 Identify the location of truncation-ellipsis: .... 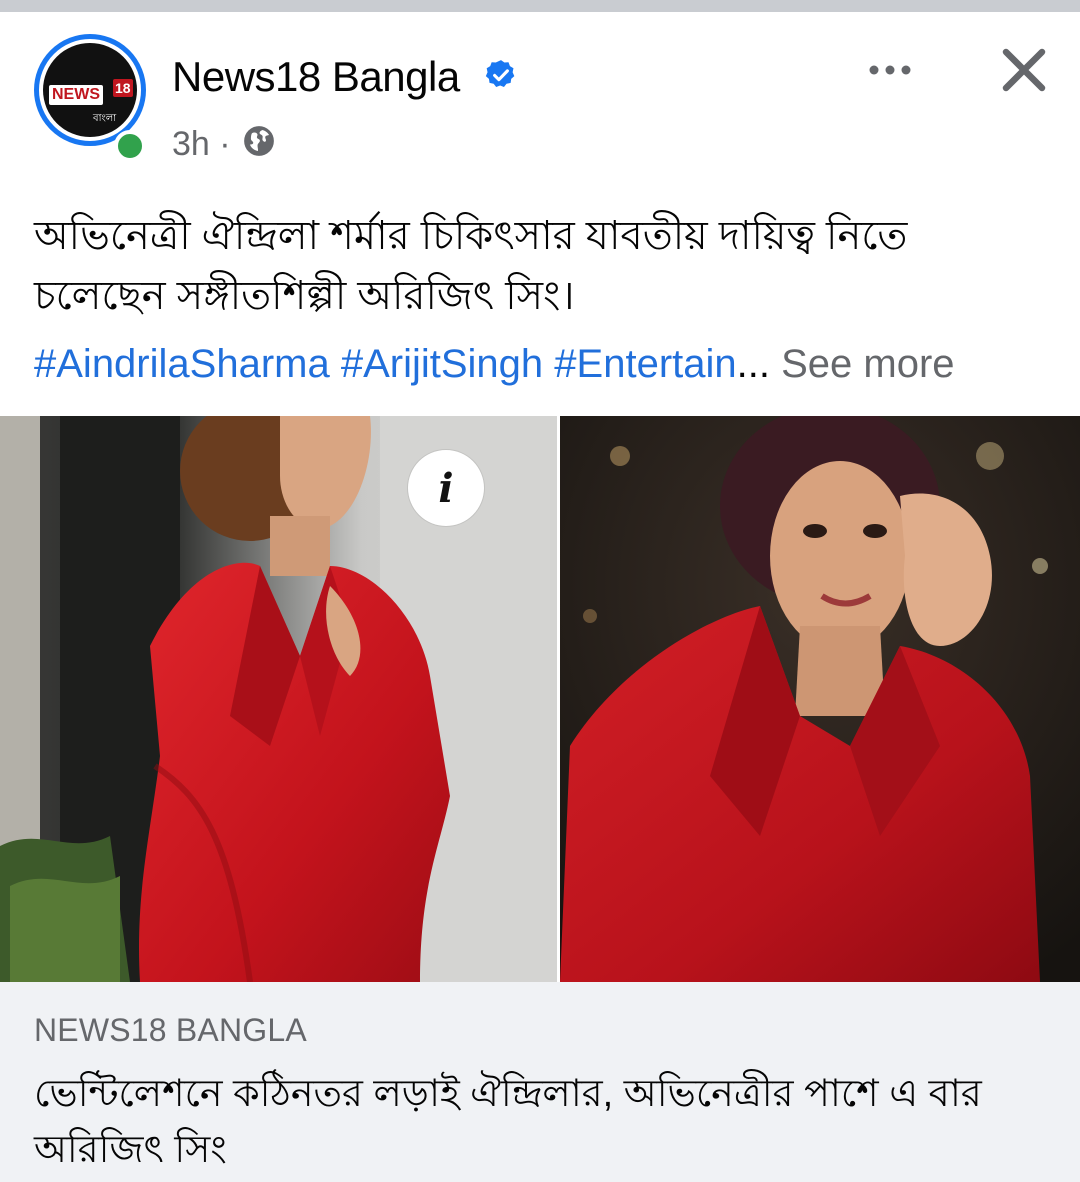
(753, 364).